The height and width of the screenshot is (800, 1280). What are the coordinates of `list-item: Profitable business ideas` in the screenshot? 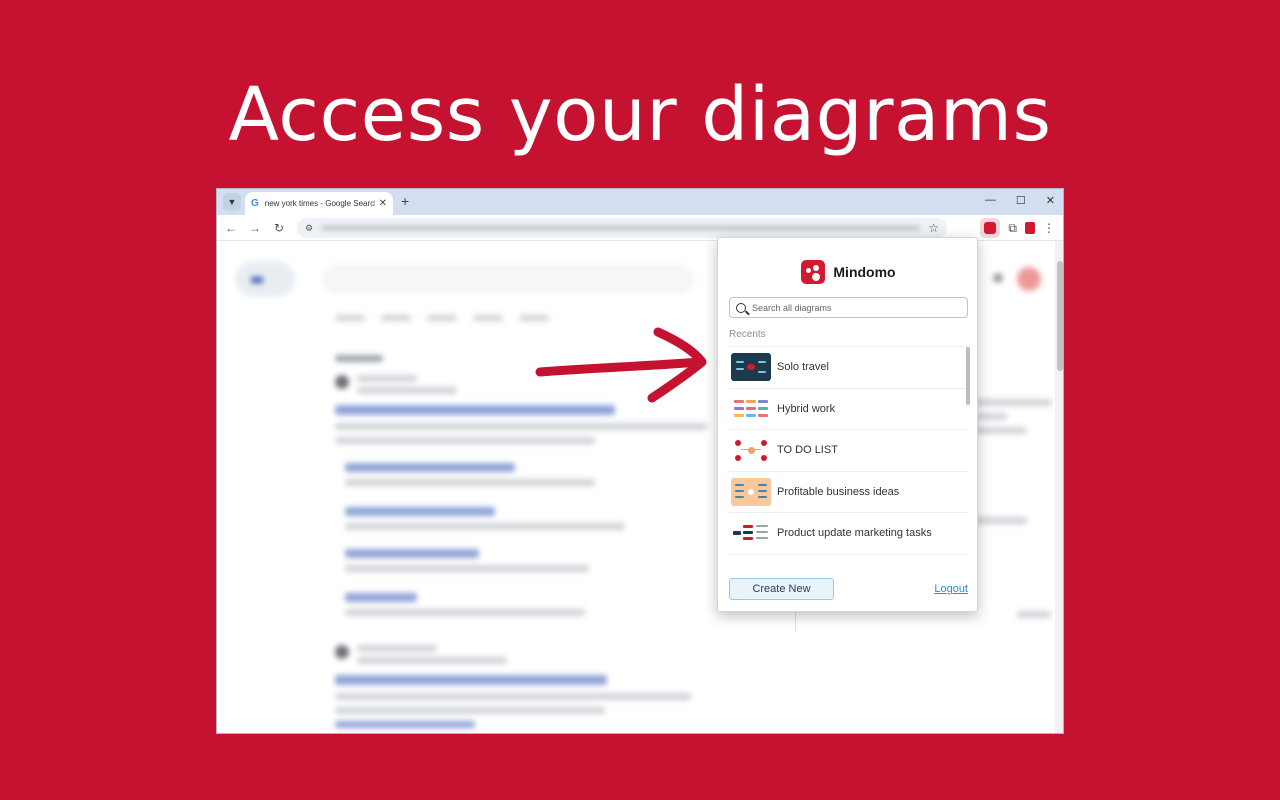 It's located at (848, 492).